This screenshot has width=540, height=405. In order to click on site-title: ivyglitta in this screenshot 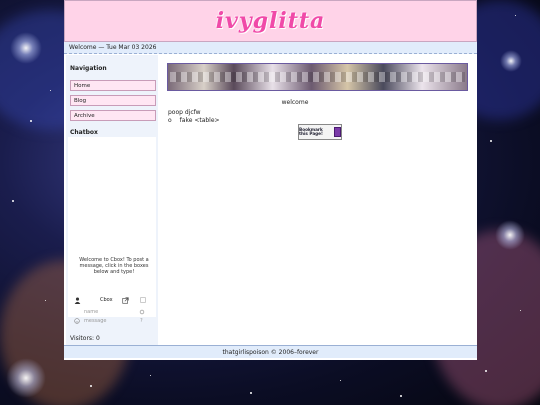, I will do `click(271, 21)`.